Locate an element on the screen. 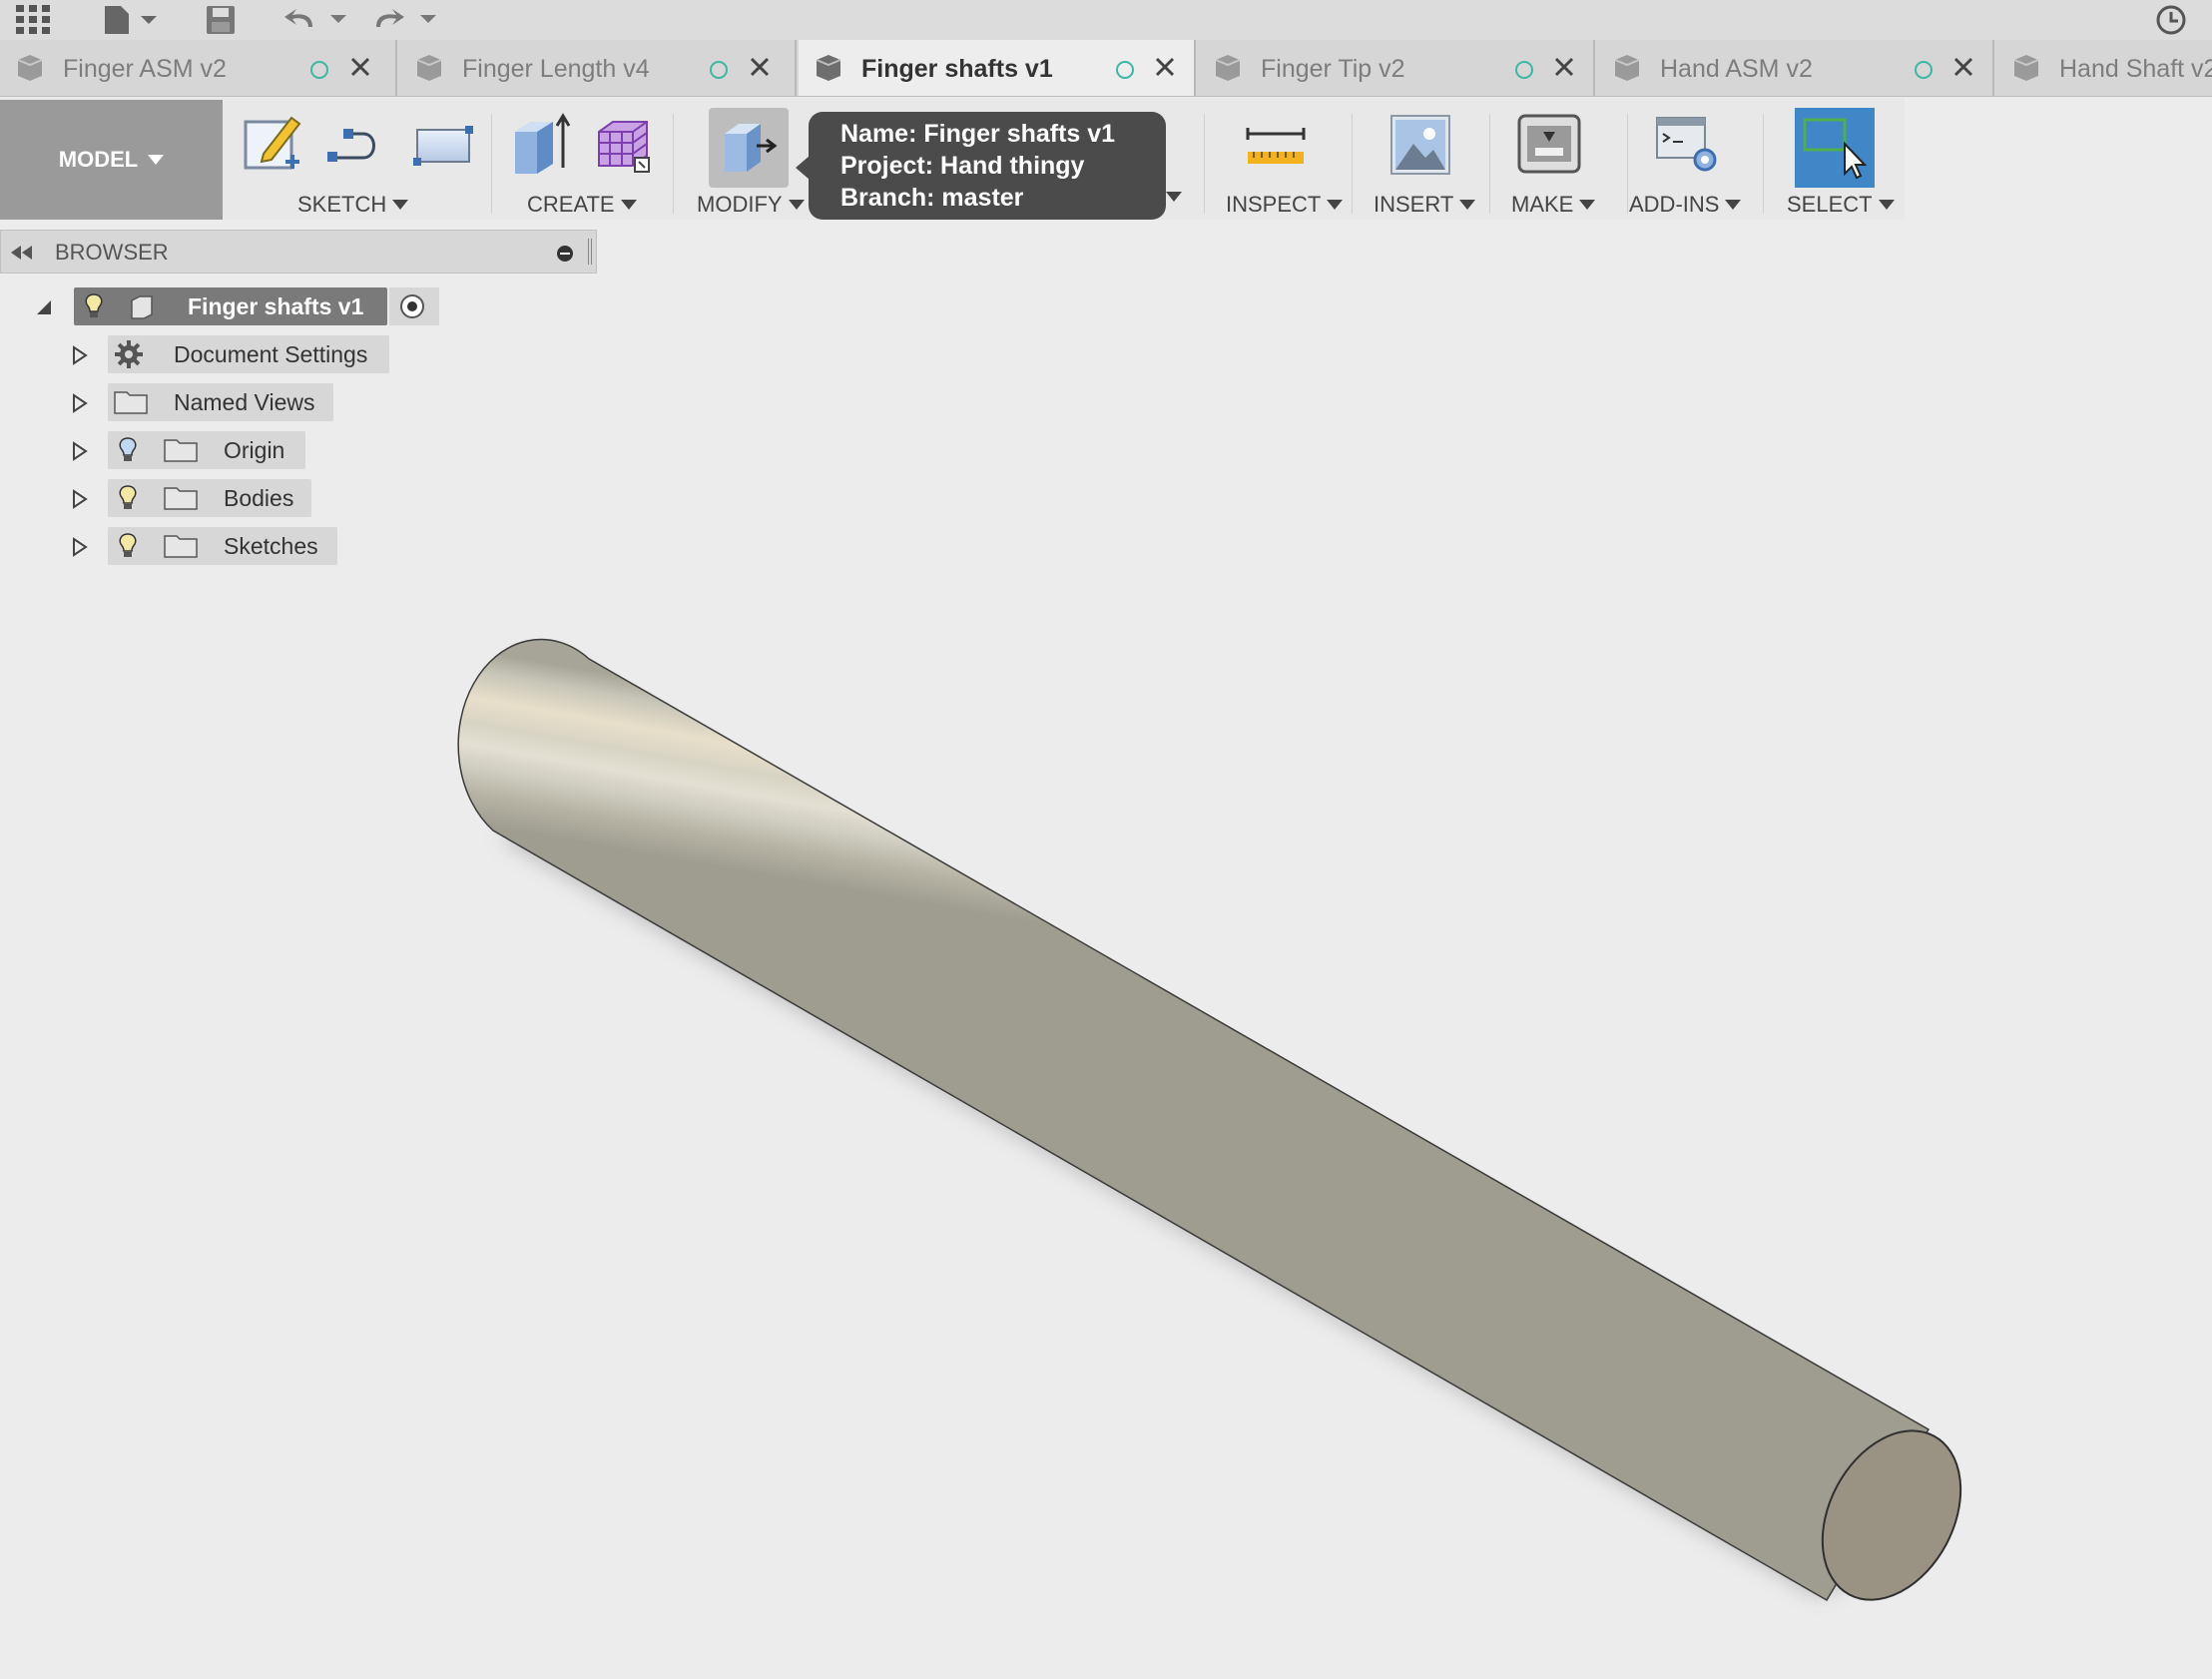 The height and width of the screenshot is (1679, 2212). insert-menu: INSERT is located at coordinates (1425, 205).